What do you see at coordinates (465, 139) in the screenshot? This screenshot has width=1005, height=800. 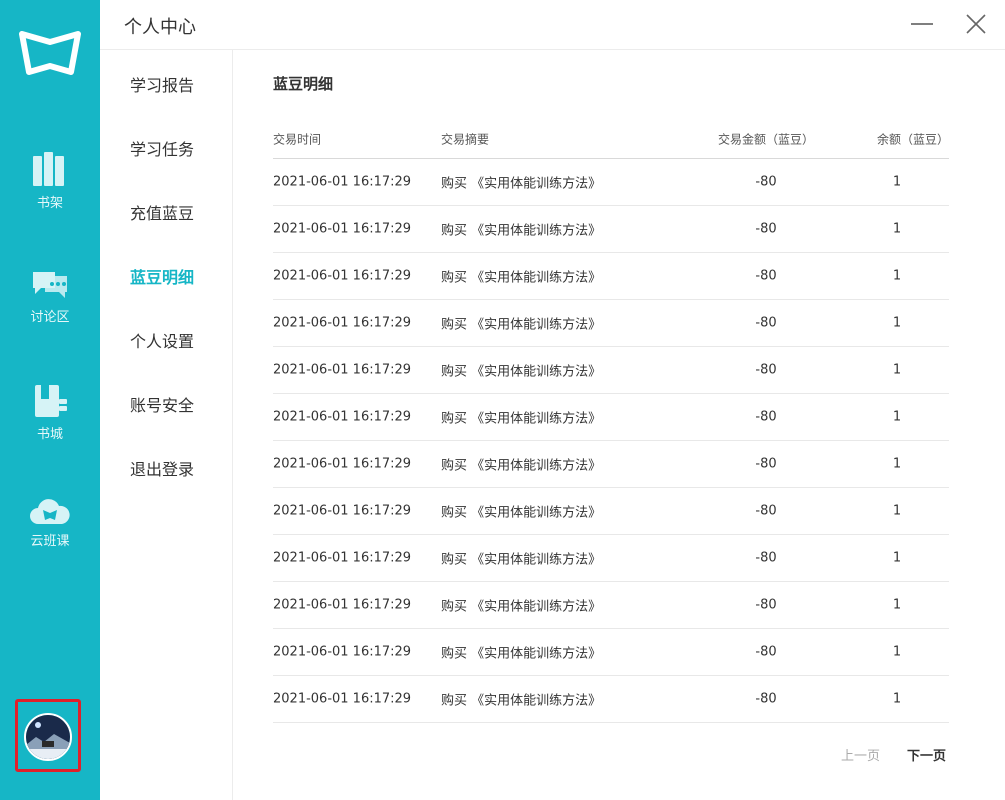 I see `column-header-summary: 交易摘要` at bounding box center [465, 139].